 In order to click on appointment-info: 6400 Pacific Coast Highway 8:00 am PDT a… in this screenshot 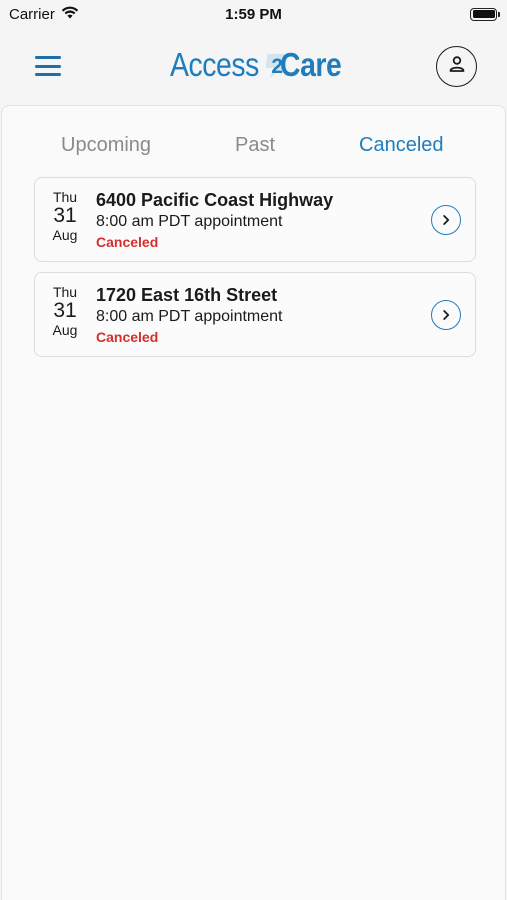, I will do `click(214, 220)`.